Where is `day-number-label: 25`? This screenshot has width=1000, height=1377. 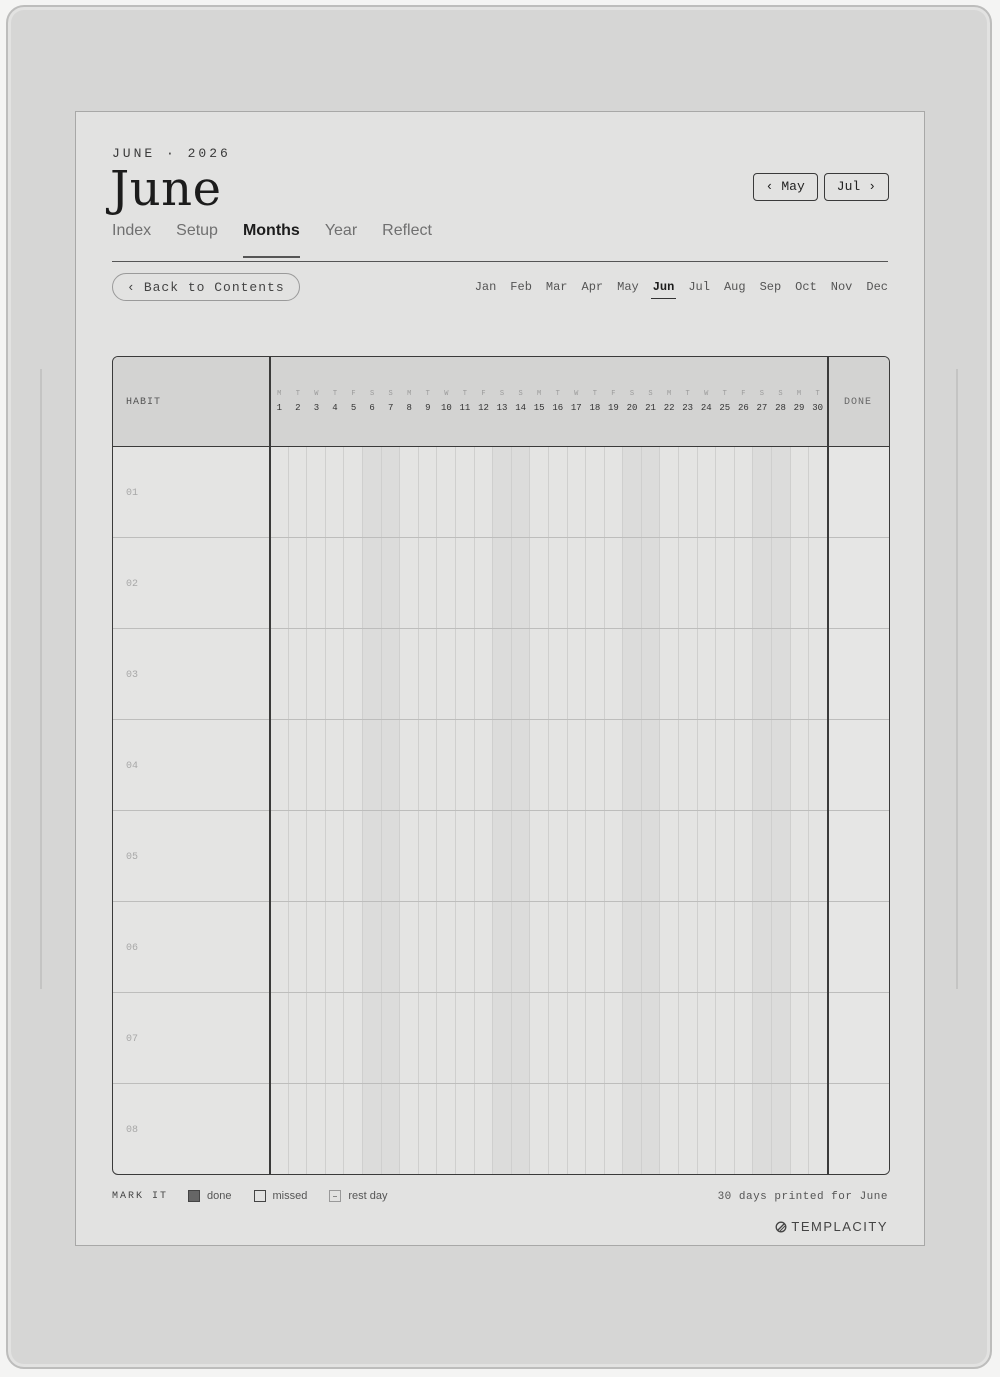
day-number-label: 25 is located at coordinates (725, 408).